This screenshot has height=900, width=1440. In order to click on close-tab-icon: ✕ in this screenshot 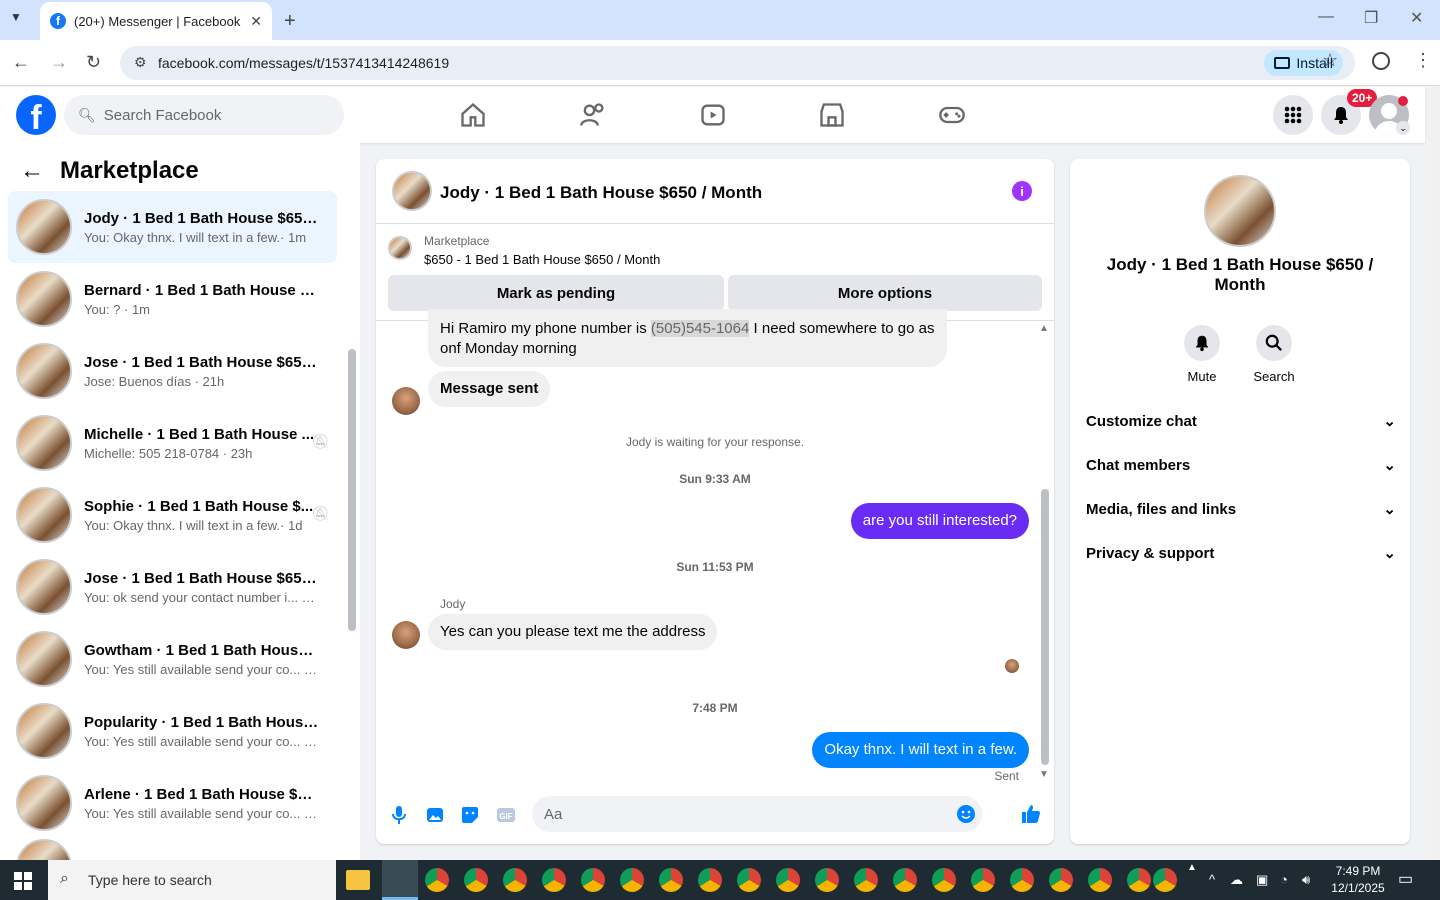, I will do `click(256, 21)`.